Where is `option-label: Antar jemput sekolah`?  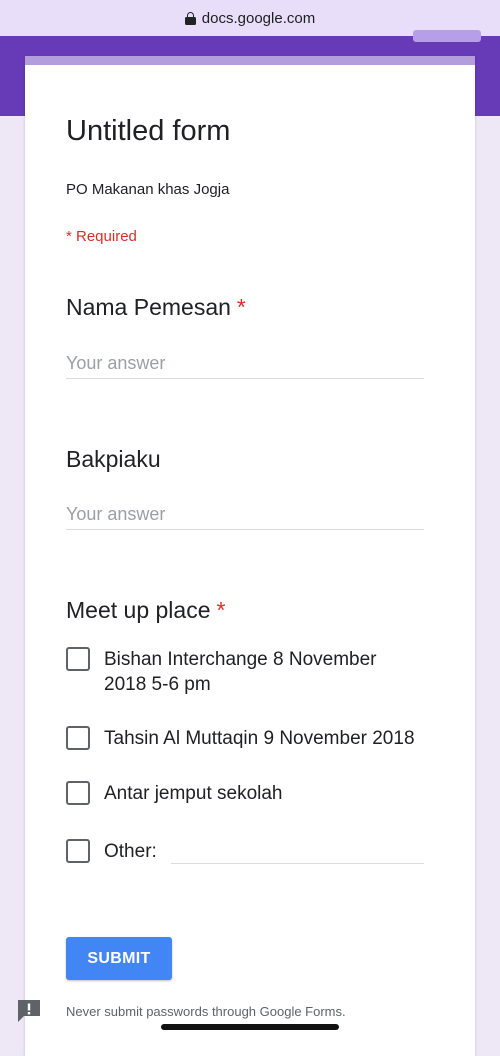 option-label: Antar jemput sekolah is located at coordinates (193, 793).